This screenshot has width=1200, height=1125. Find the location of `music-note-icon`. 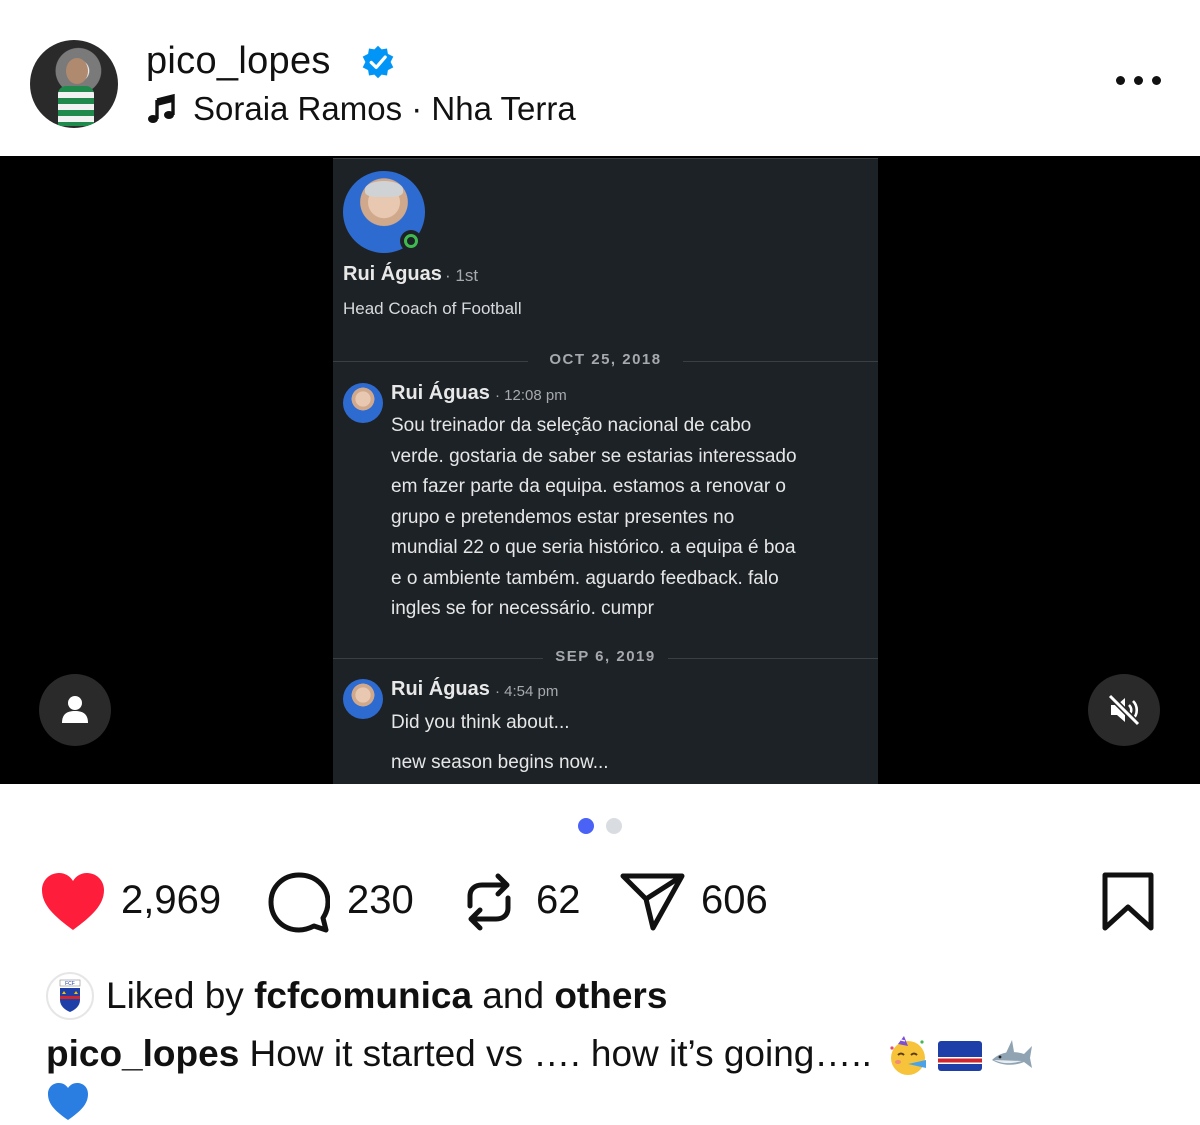

music-note-icon is located at coordinates (161, 108).